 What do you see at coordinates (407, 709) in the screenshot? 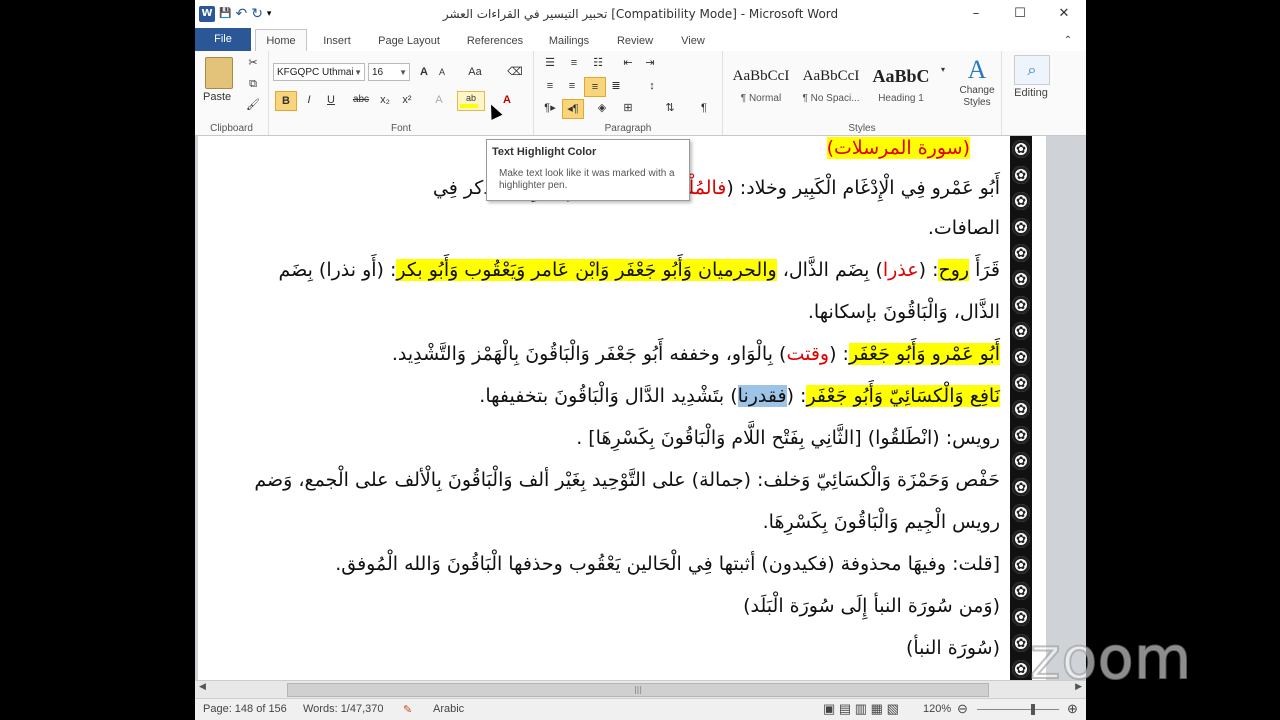
I see `proofing-icon: ✎` at bounding box center [407, 709].